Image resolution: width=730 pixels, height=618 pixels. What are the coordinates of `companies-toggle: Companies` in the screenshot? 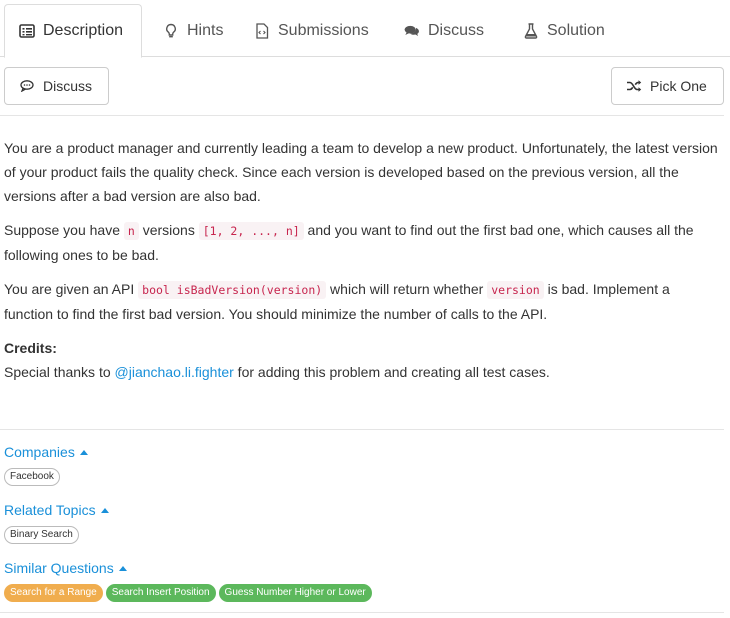 It's located at (46, 452).